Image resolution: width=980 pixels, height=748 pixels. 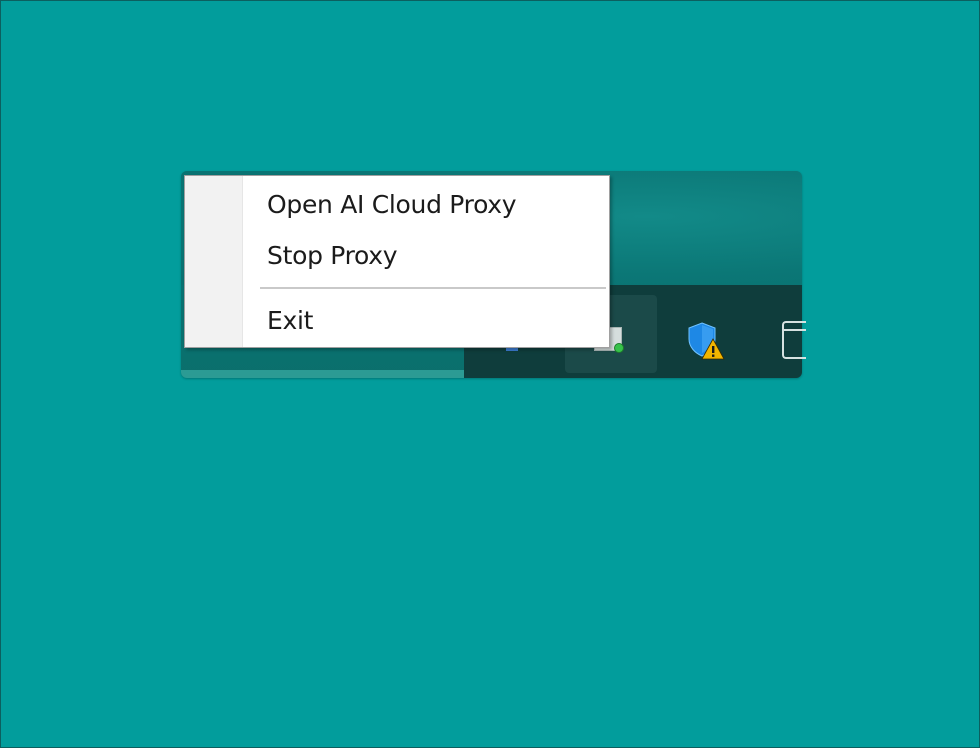 What do you see at coordinates (332, 255) in the screenshot?
I see `menu-item-label: Stop Proxy` at bounding box center [332, 255].